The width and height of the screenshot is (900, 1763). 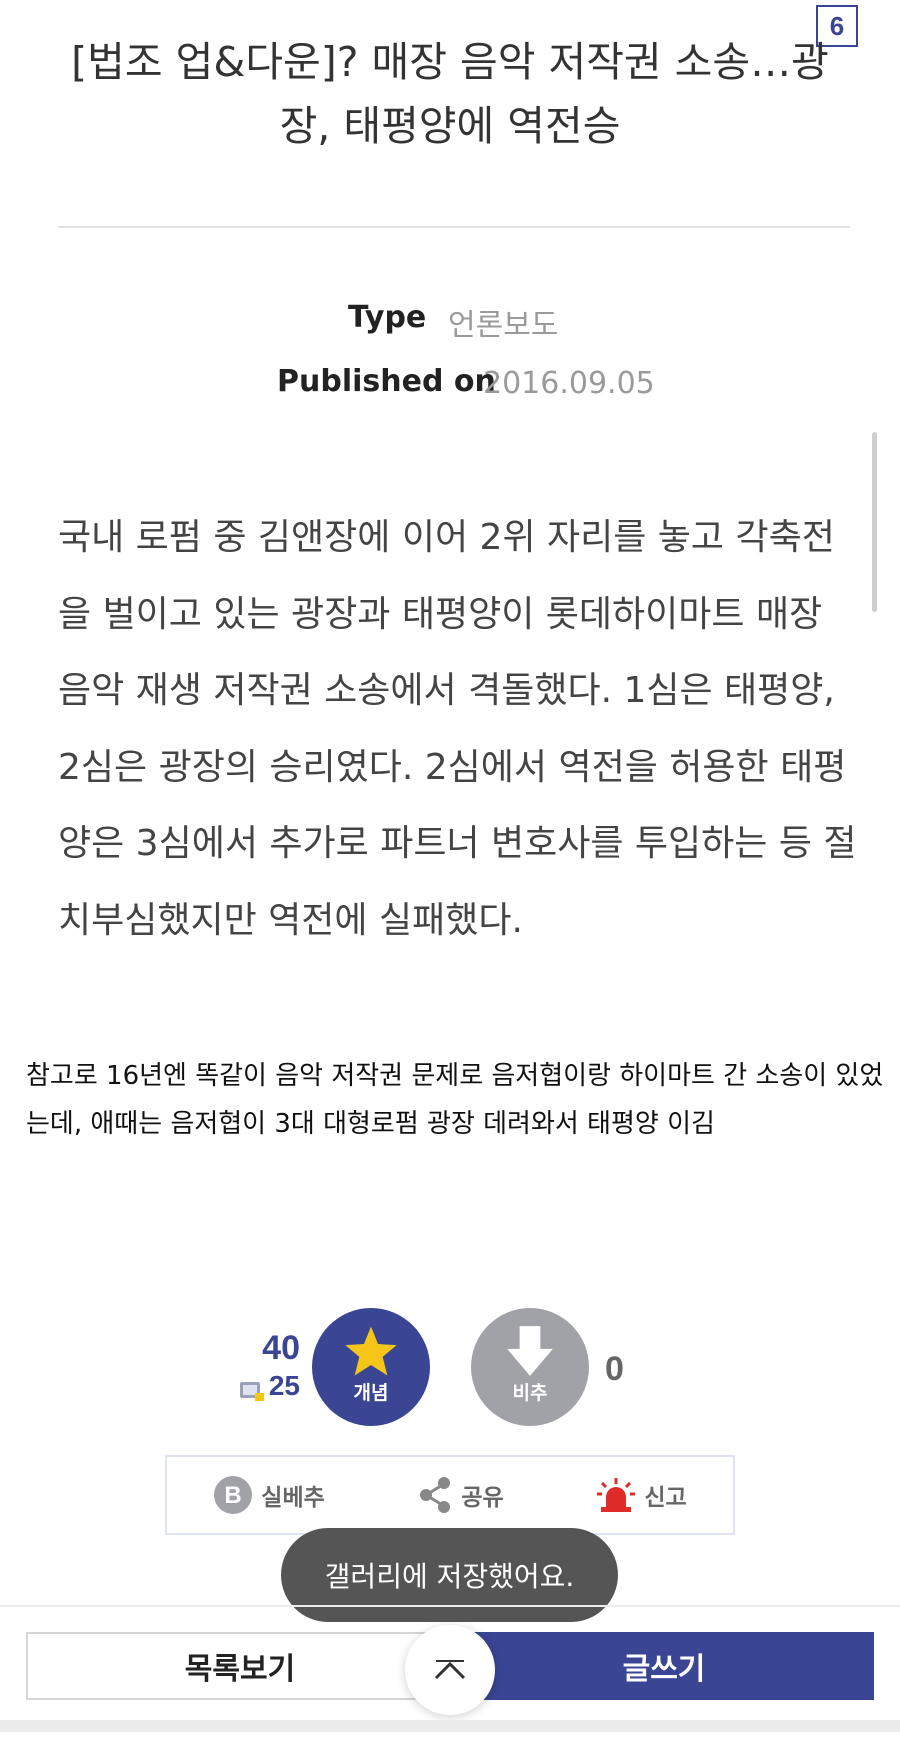 I want to click on fixed-user-icon, so click(x=252, y=1388).